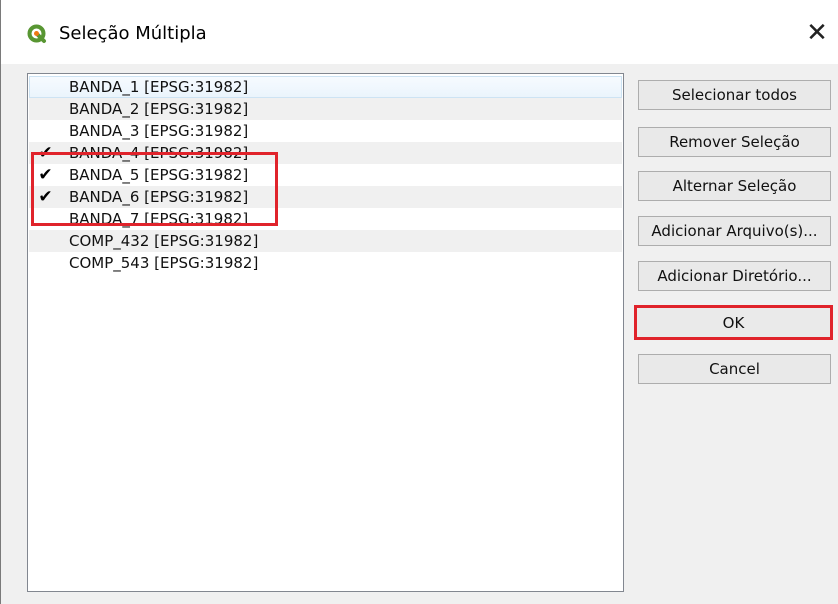  Describe the element at coordinates (164, 241) in the screenshot. I see `list-item-label: COMP_432 [EPSG:31982]` at that location.